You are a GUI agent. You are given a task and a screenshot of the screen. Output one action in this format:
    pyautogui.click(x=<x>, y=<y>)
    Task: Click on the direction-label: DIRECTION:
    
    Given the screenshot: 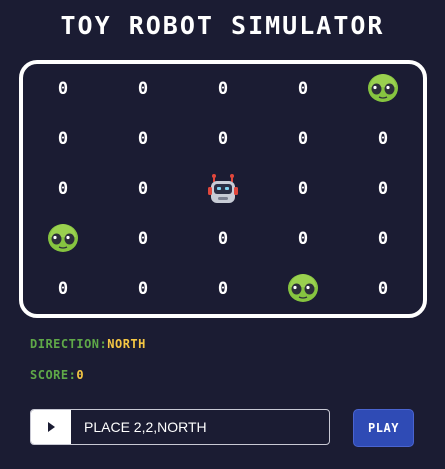 What is the action you would take?
    pyautogui.click(x=69, y=344)
    